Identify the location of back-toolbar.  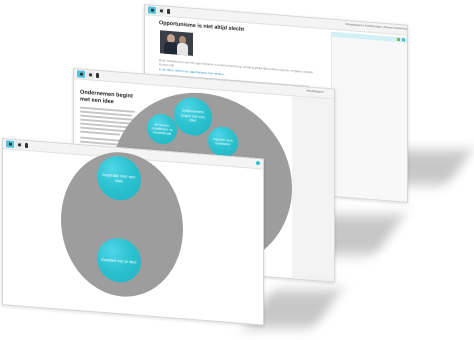
(276, 20).